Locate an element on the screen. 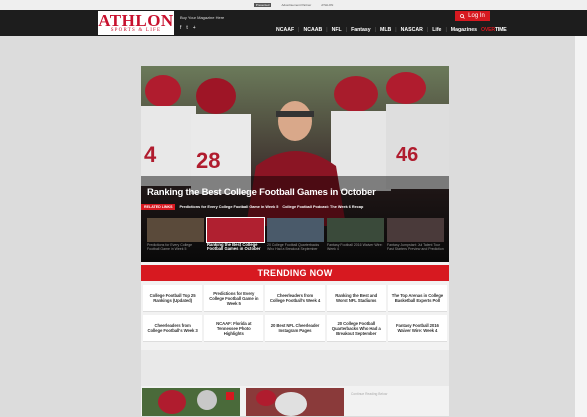  related-links-tag: RELATED LINKS is located at coordinates (158, 207).